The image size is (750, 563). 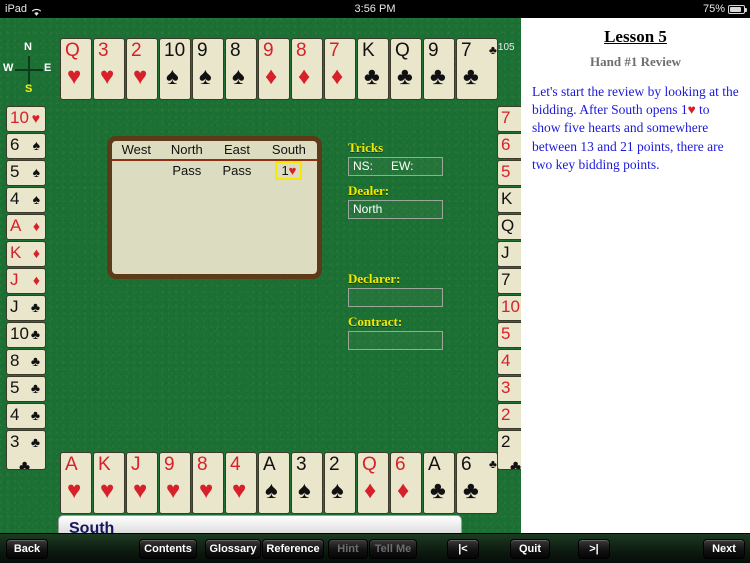 I want to click on playing-card: A ♦, so click(x=26, y=227).